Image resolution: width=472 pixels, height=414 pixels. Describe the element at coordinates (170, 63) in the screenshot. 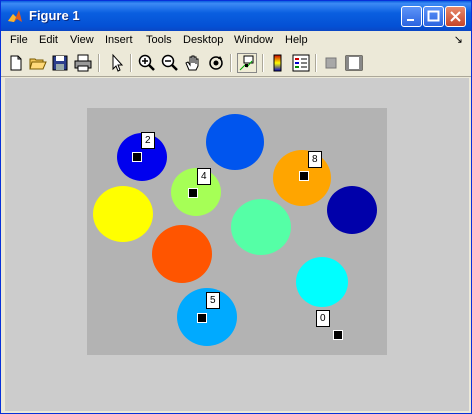

I see `zoom-out-icon` at that location.